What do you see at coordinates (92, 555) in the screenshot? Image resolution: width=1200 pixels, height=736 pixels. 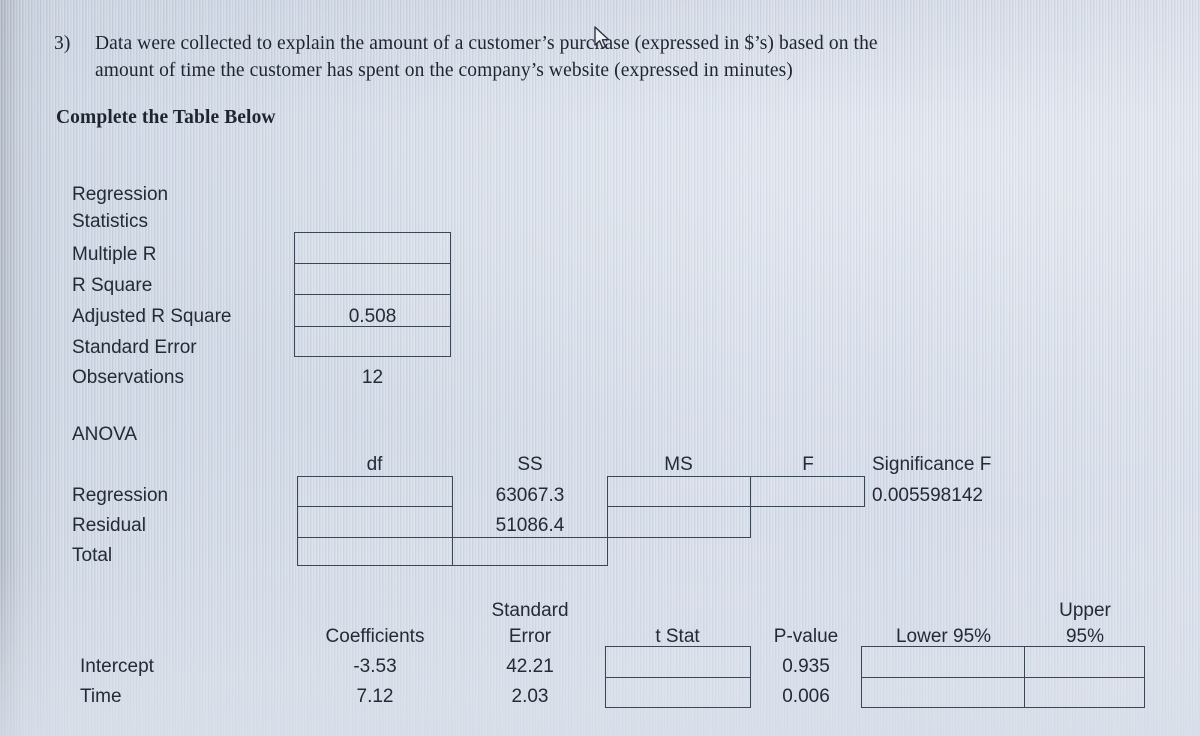 I see `anova-label-total: Total` at bounding box center [92, 555].